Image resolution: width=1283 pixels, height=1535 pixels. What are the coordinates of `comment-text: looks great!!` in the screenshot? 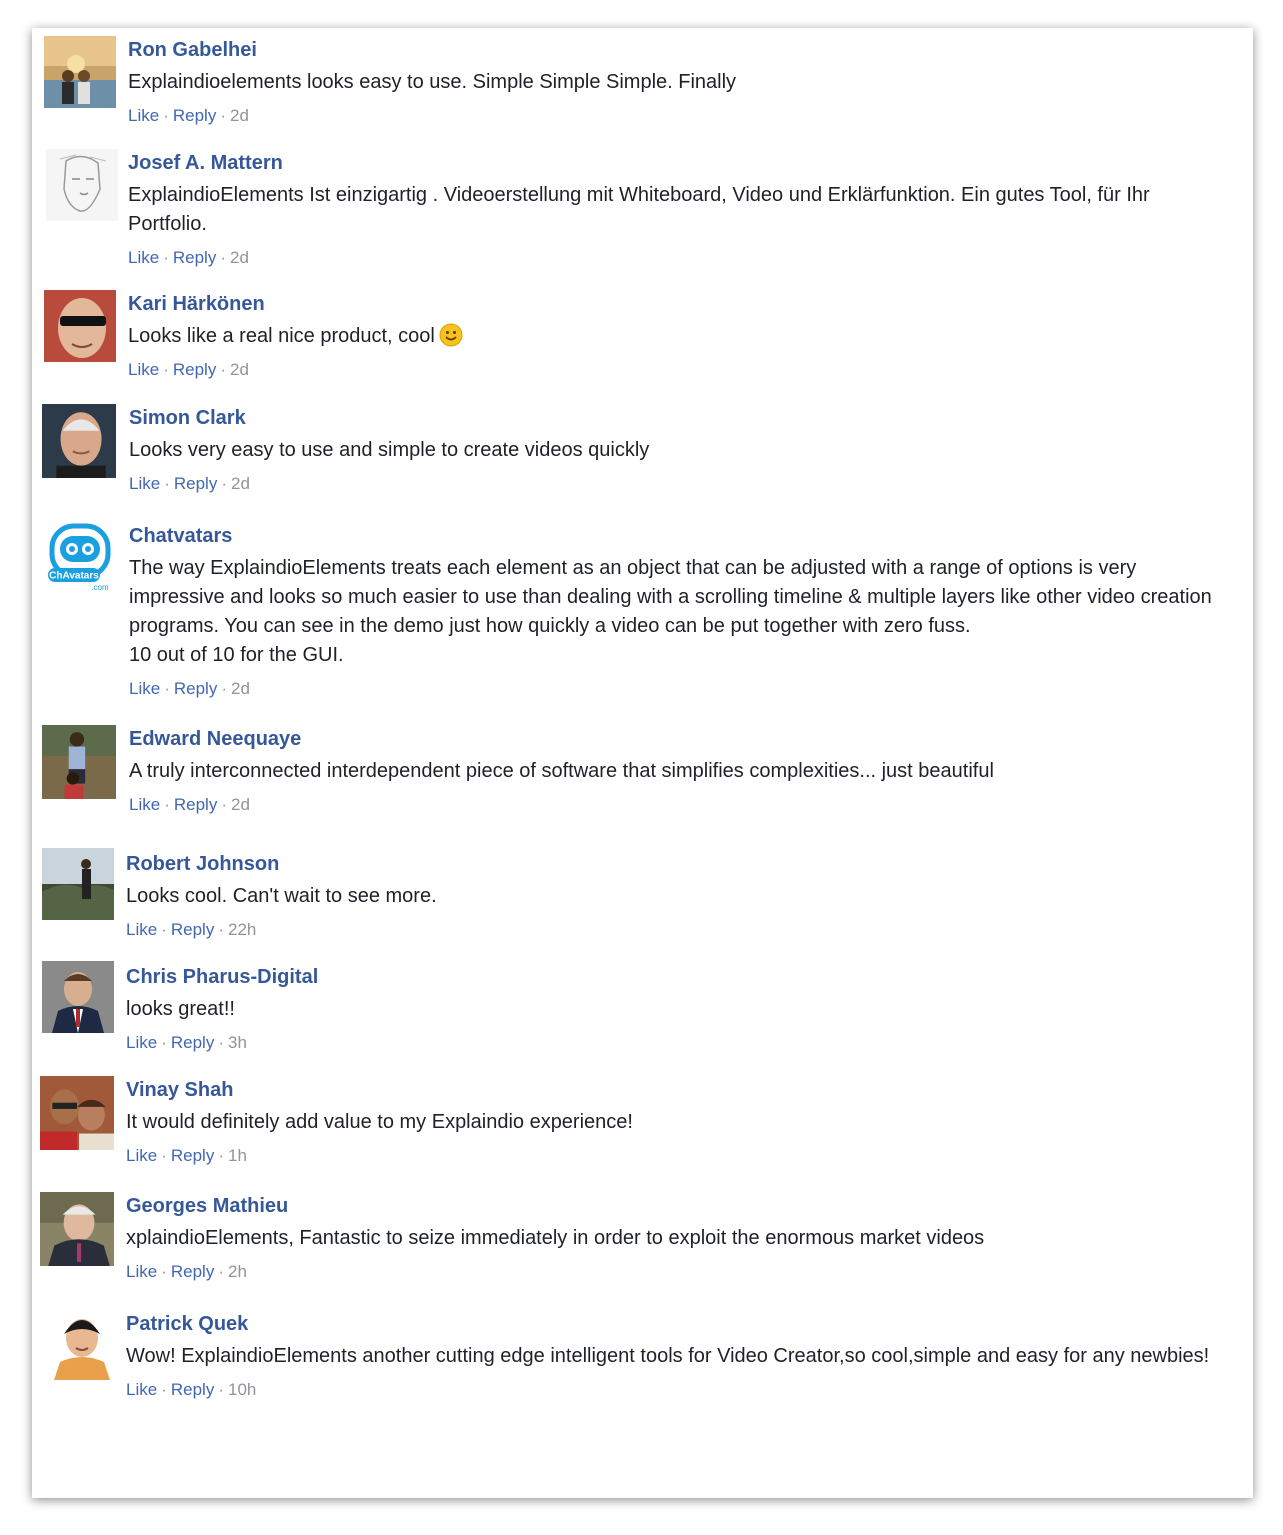 It's located at (180, 1009).